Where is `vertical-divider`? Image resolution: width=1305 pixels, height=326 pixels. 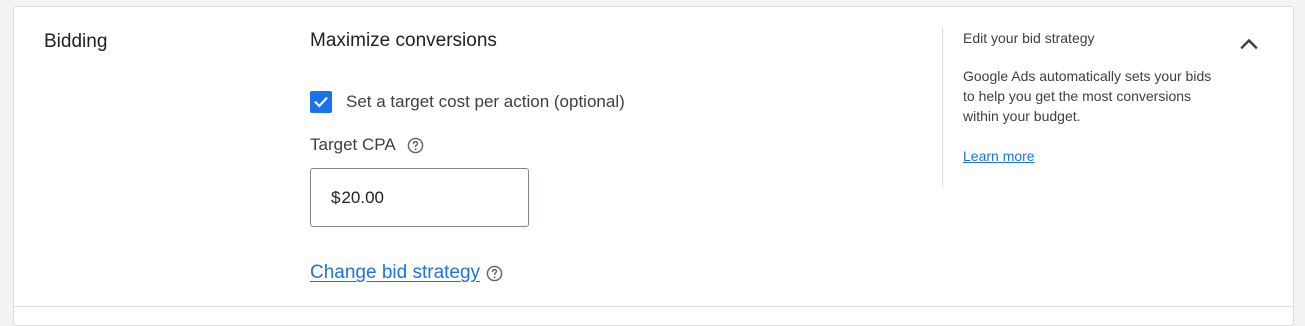
vertical-divider is located at coordinates (942, 107).